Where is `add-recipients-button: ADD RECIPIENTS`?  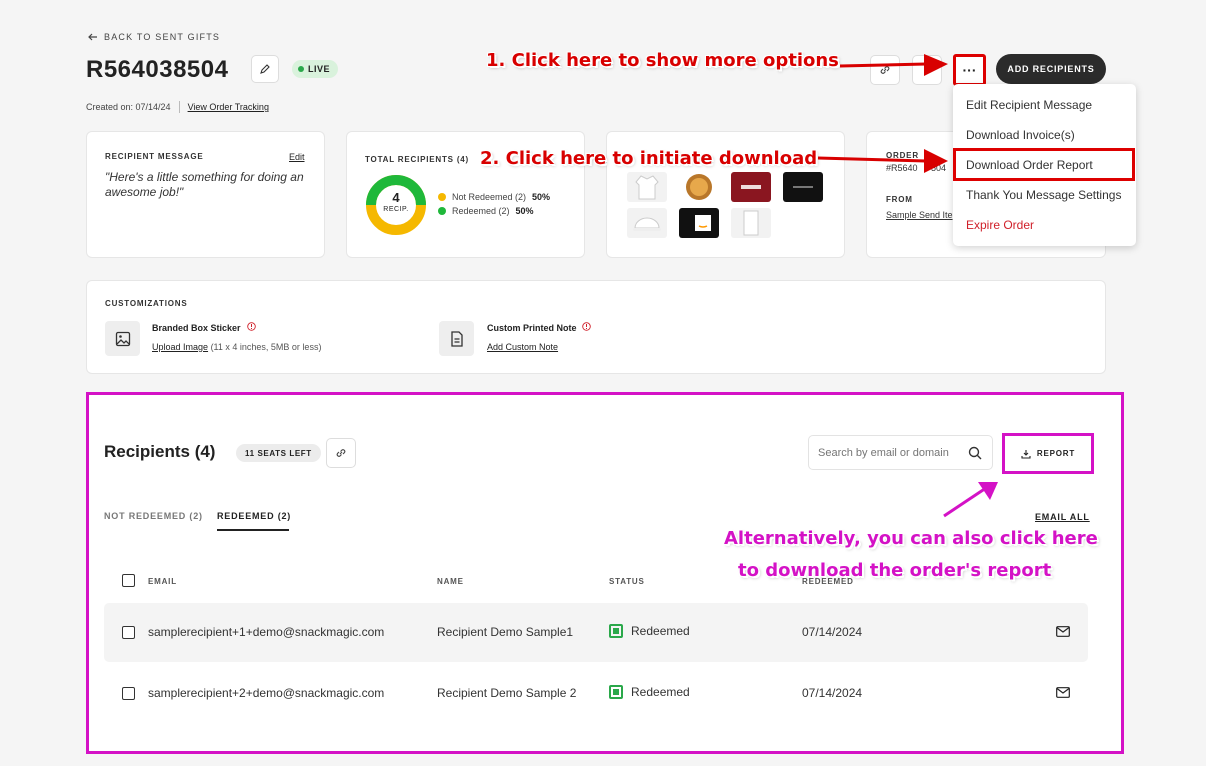
add-recipients-button: ADD RECIPIENTS is located at coordinates (1051, 69).